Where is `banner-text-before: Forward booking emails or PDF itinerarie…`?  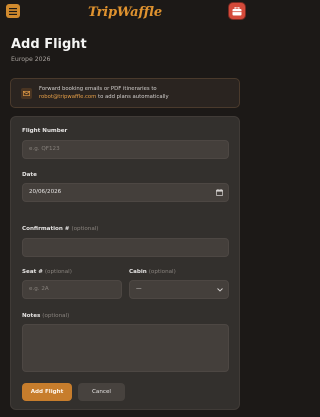
banner-text-before: Forward booking emails or PDF itinerarie… is located at coordinates (98, 89).